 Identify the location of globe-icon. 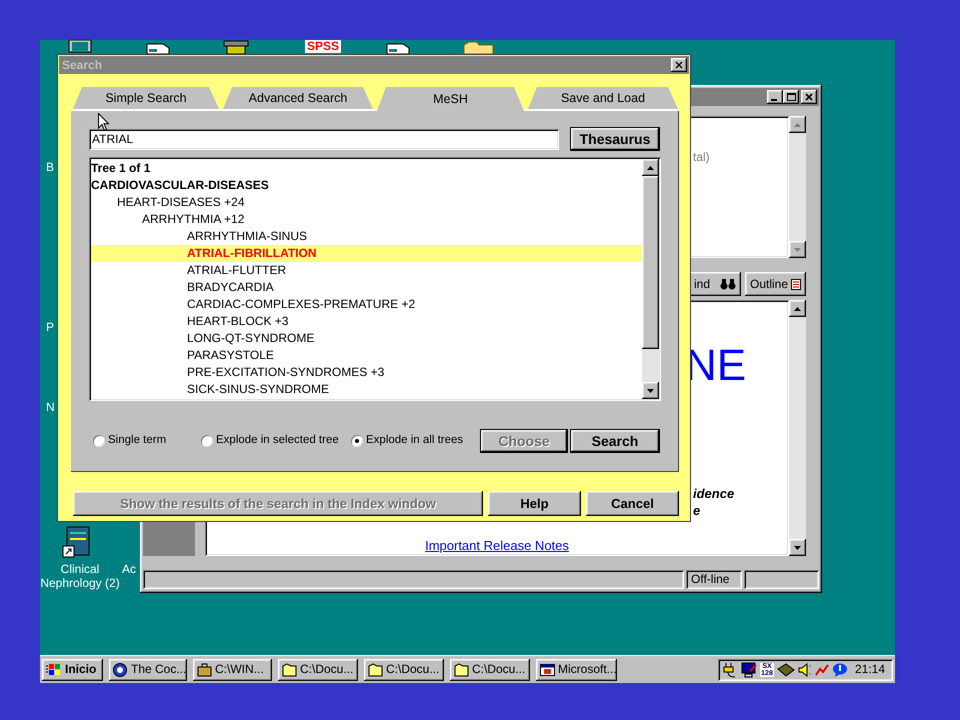
(120, 669).